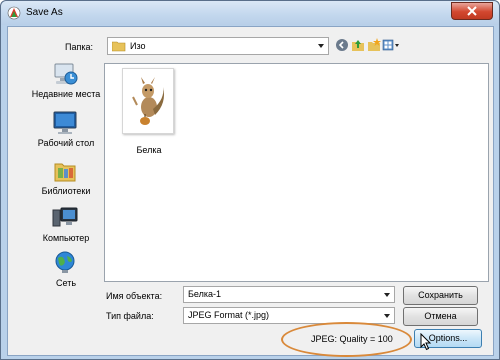 The width and height of the screenshot is (500, 360). I want to click on file-name: Белка, so click(149, 150).